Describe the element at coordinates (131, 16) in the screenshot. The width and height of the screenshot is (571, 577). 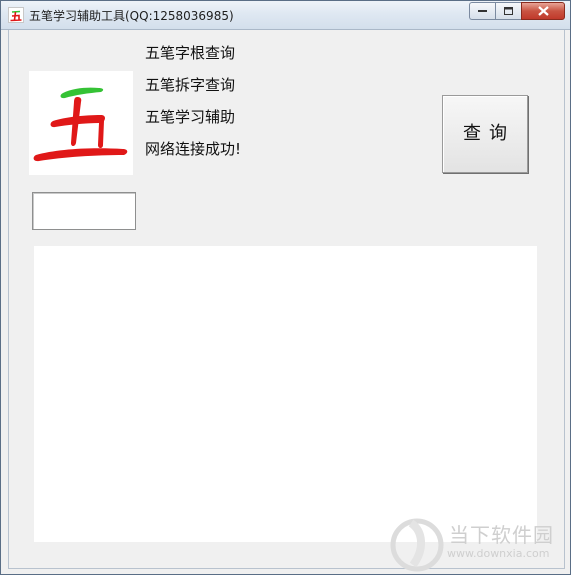
I see `window-title: 五笔学习辅助工具(QQ:1258036985)` at that location.